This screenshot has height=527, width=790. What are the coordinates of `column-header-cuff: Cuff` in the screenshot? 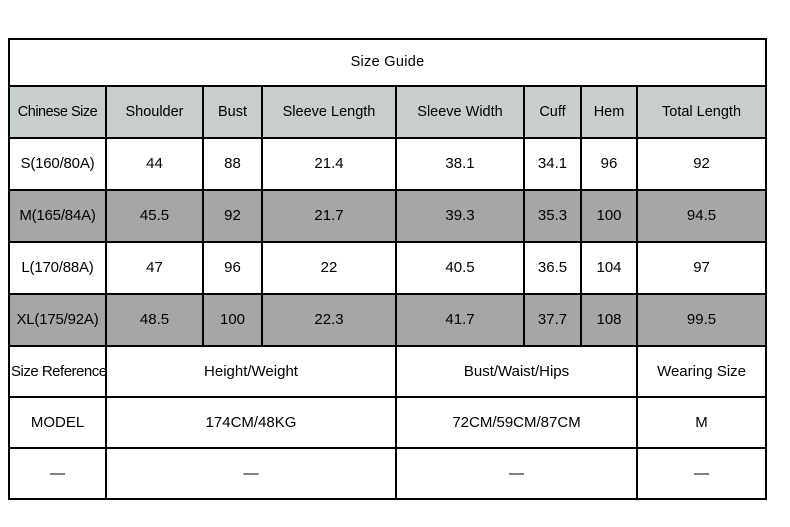 It's located at (552, 112).